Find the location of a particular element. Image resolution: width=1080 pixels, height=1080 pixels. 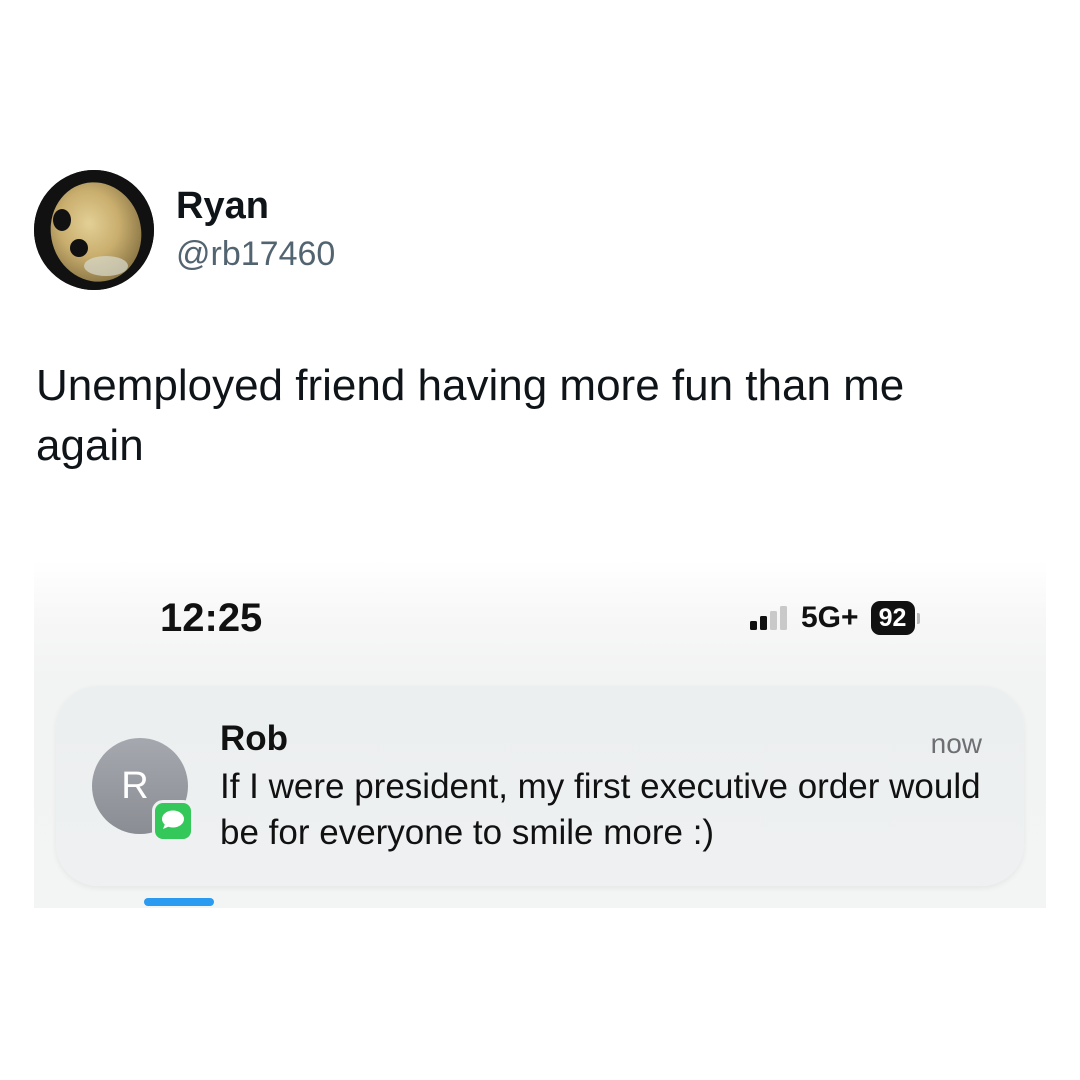

status-bar-indicators: 5G+ 92 is located at coordinates (835, 618).